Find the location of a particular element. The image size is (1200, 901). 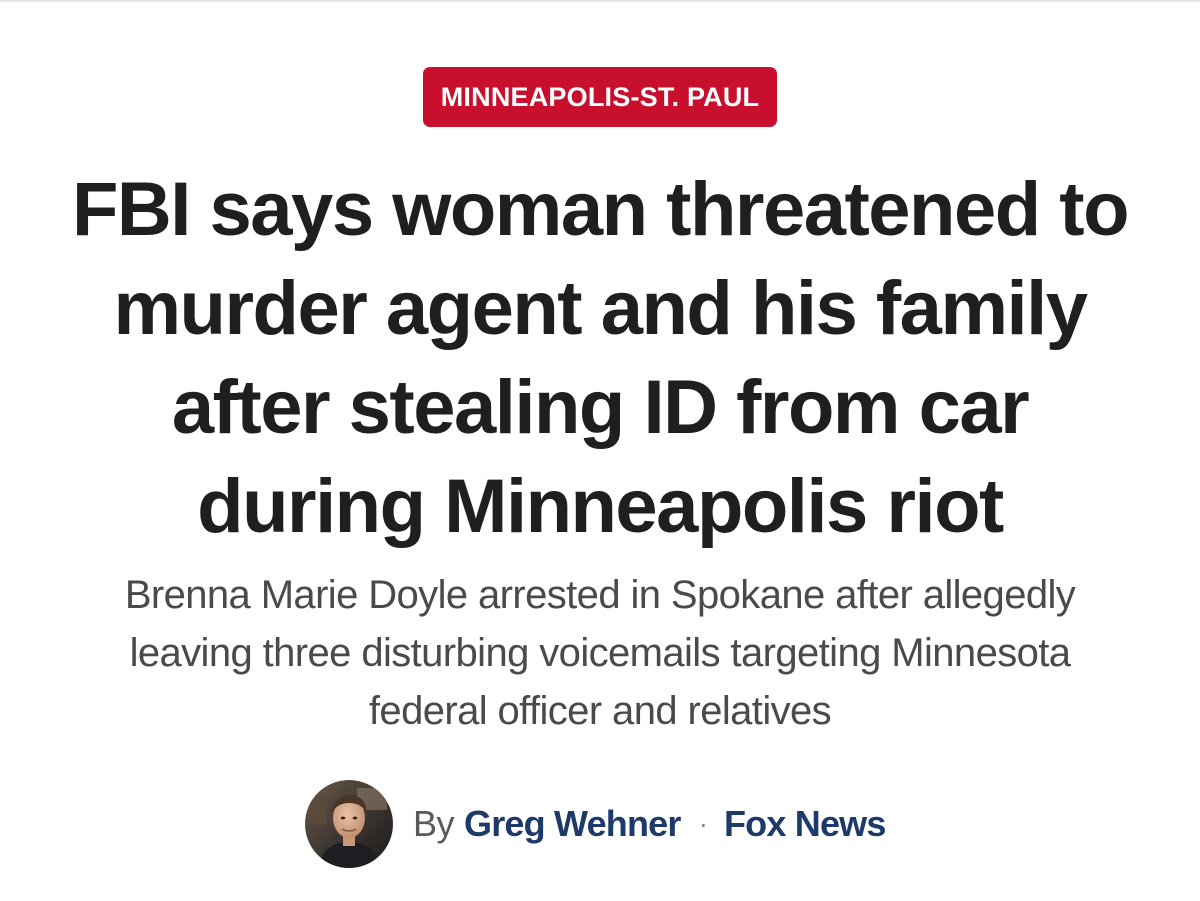

byline: By Greg Wehner · Fox News is located at coordinates (595, 824).